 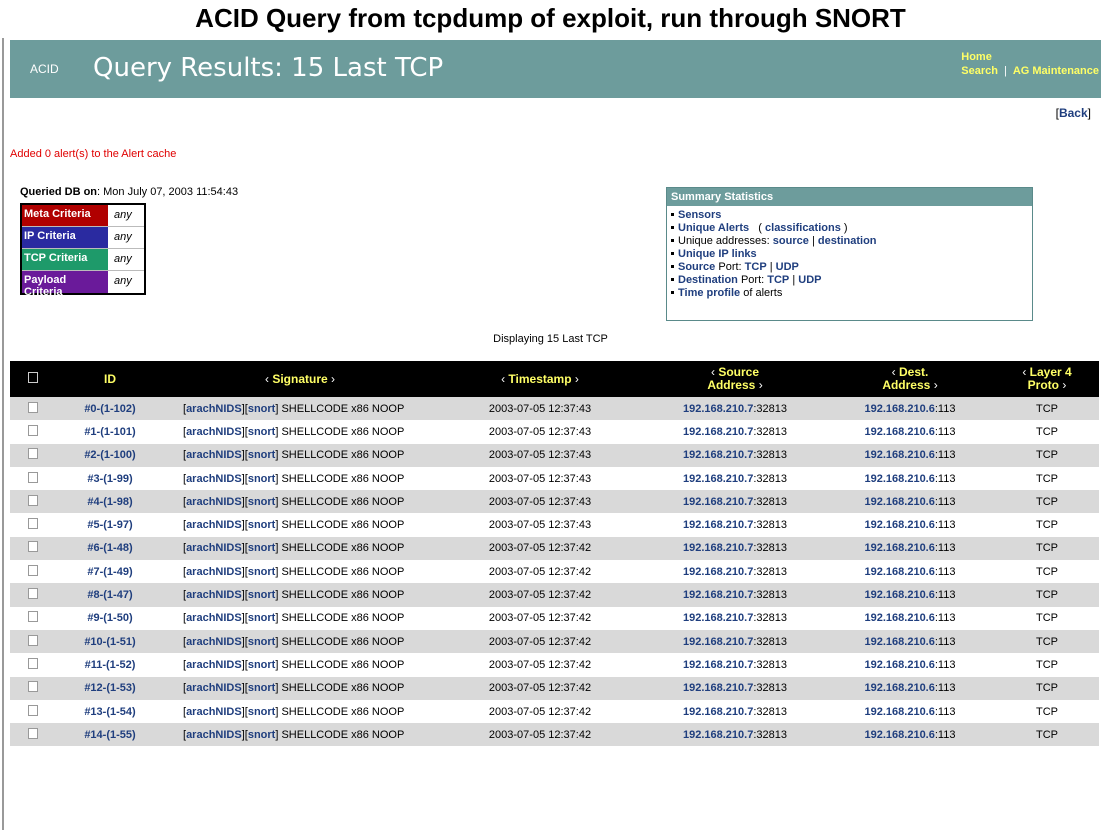 What do you see at coordinates (1073, 113) in the screenshot?
I see `back-link: Back` at bounding box center [1073, 113].